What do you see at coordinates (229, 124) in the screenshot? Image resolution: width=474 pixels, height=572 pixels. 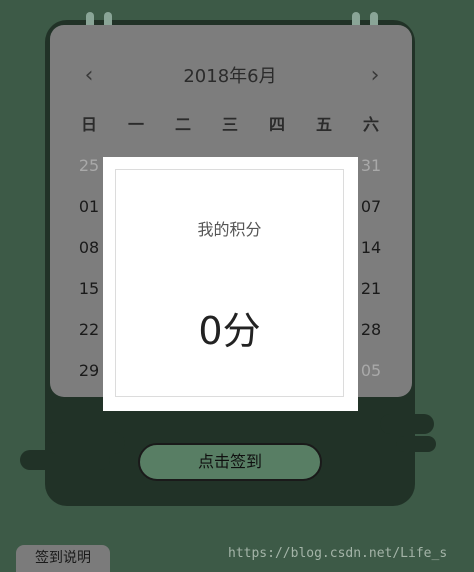 I see `weekday-label: 三` at bounding box center [229, 124].